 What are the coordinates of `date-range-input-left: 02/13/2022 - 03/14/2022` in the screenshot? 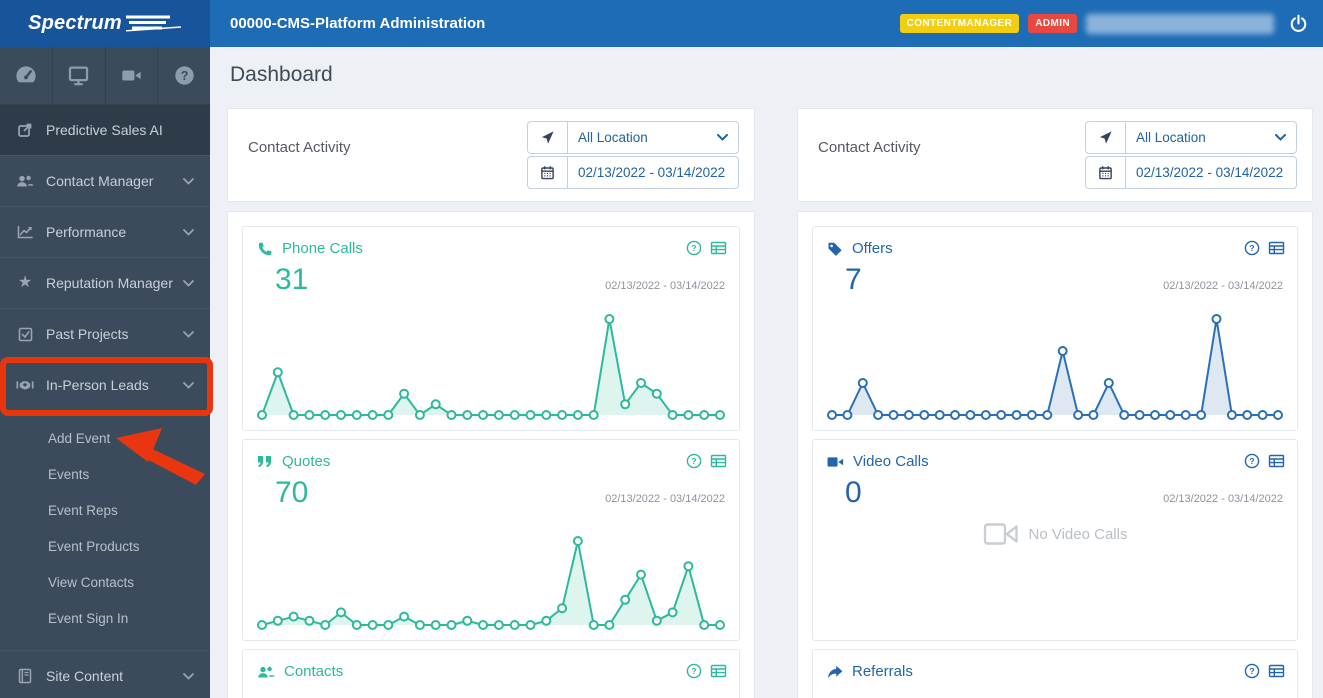 It's located at (633, 172).